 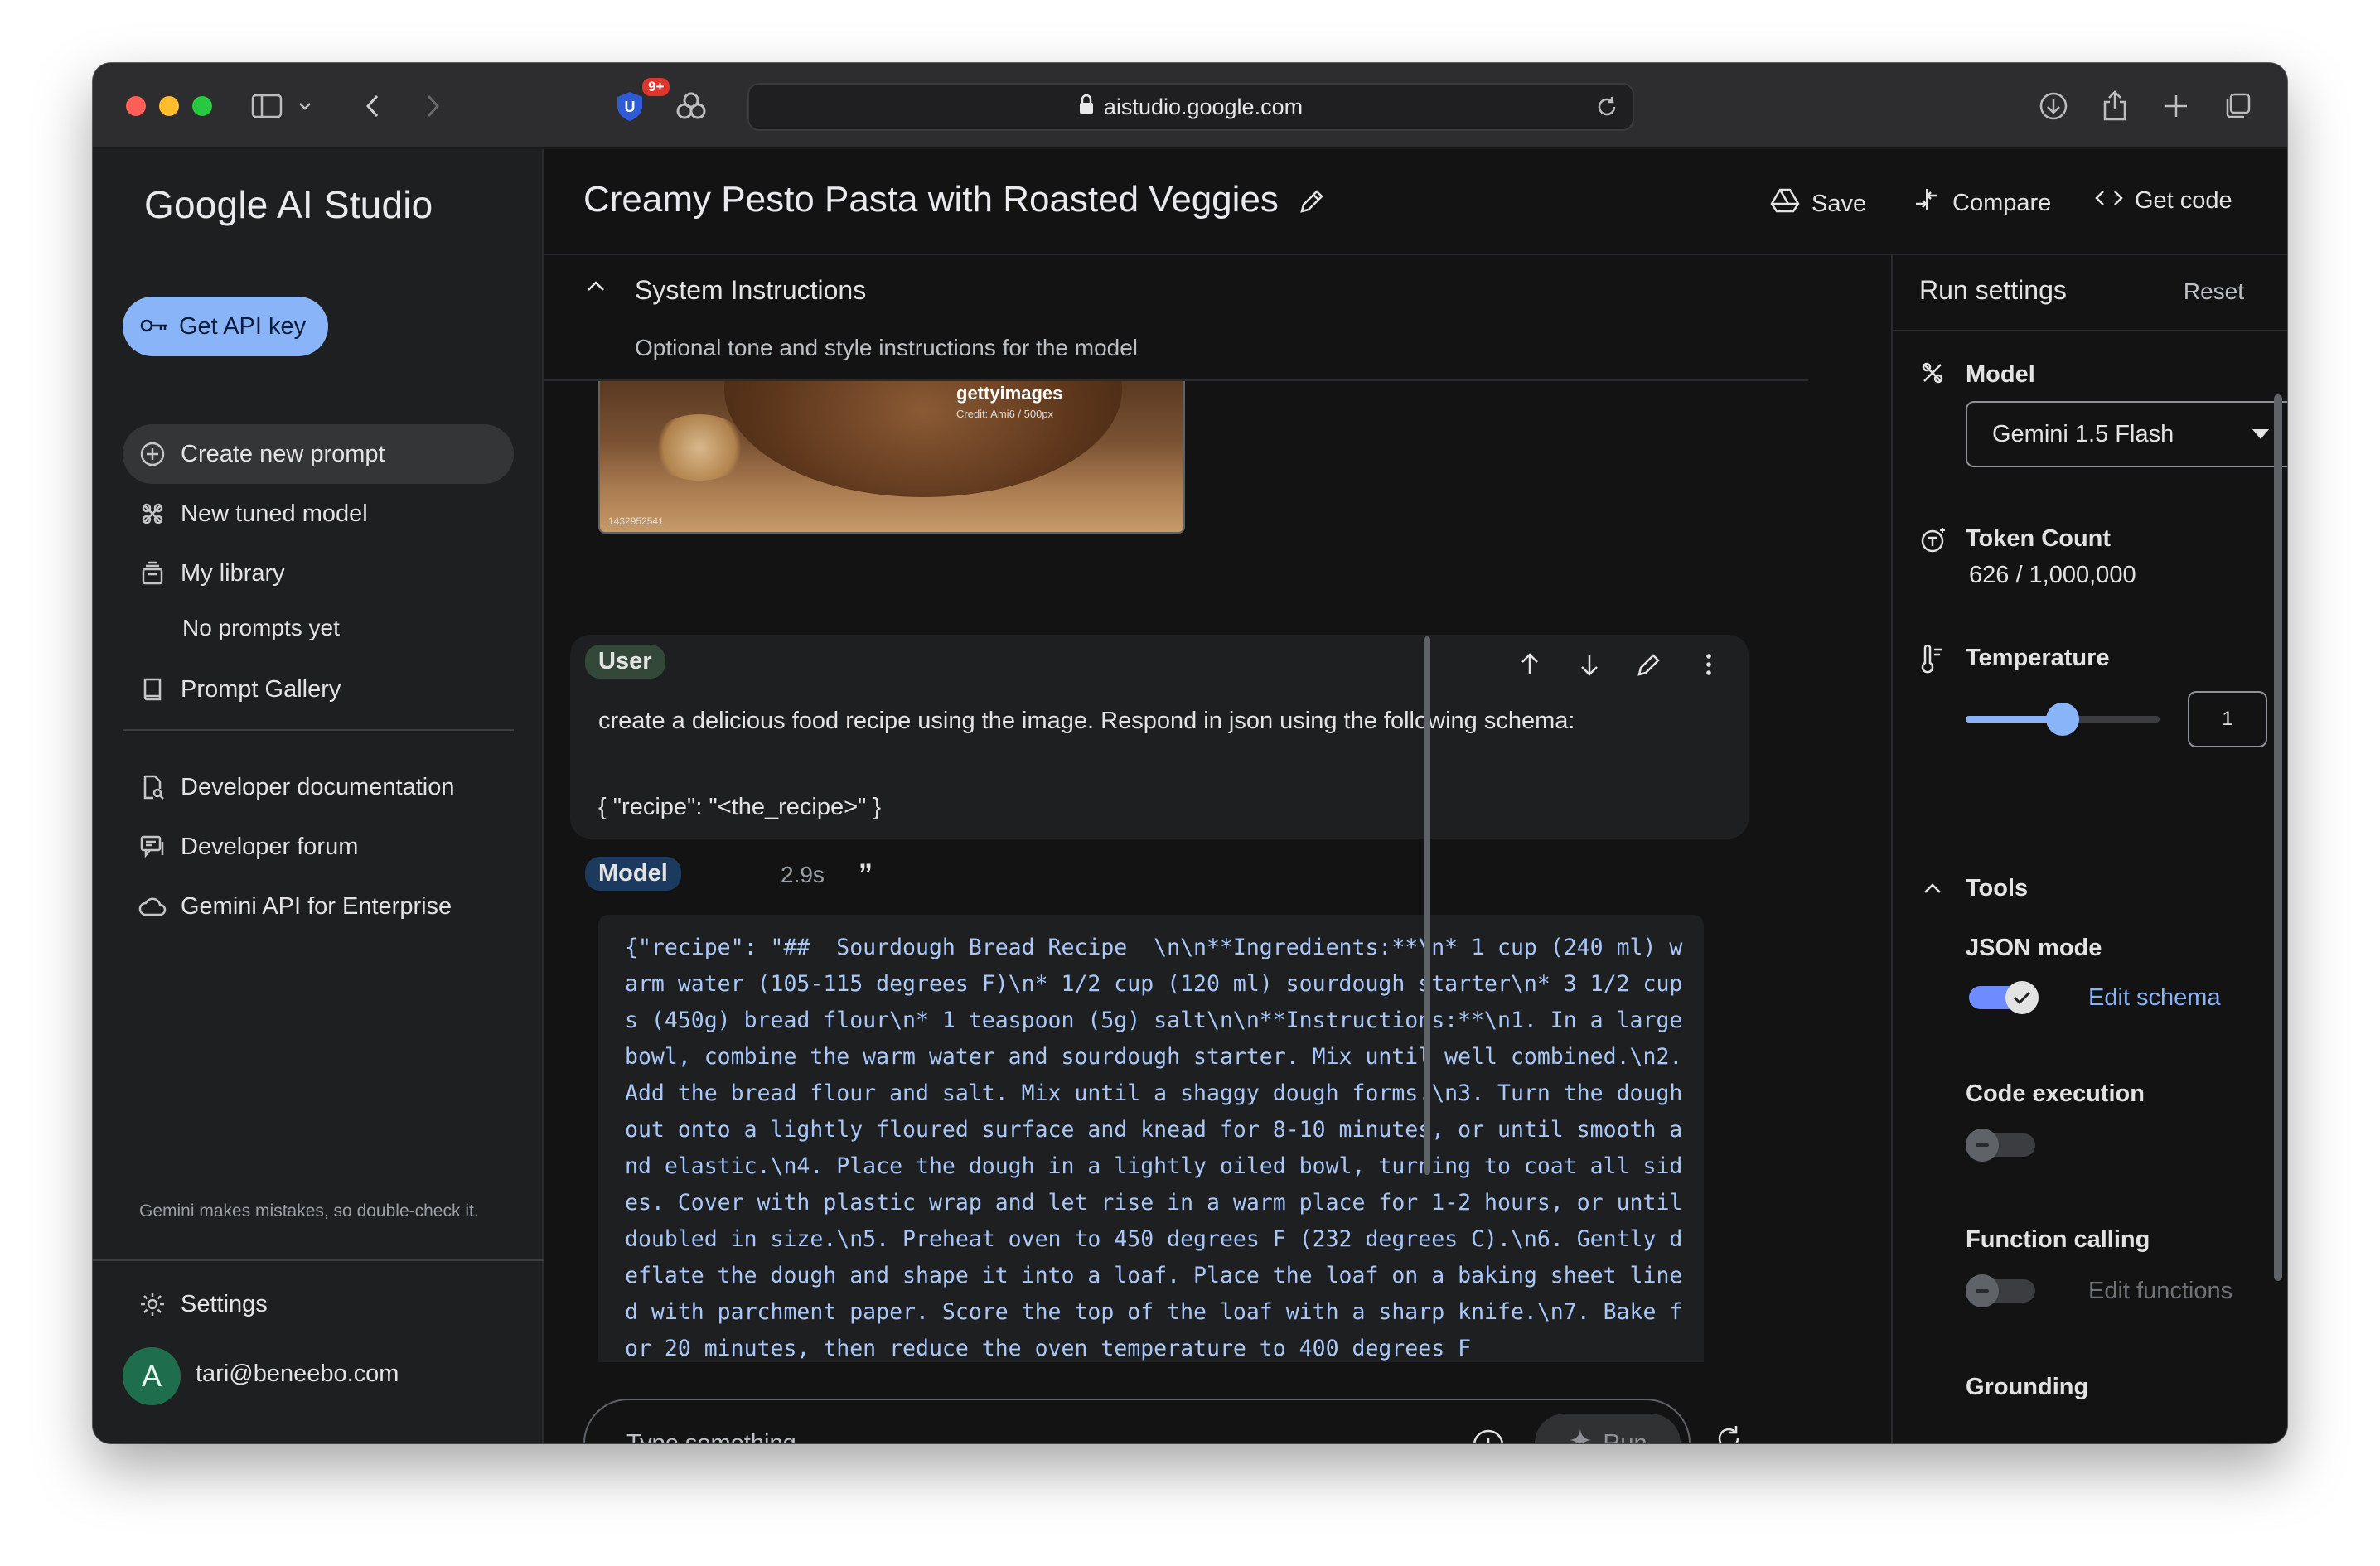 I want to click on model-label: Model, so click(x=2000, y=374).